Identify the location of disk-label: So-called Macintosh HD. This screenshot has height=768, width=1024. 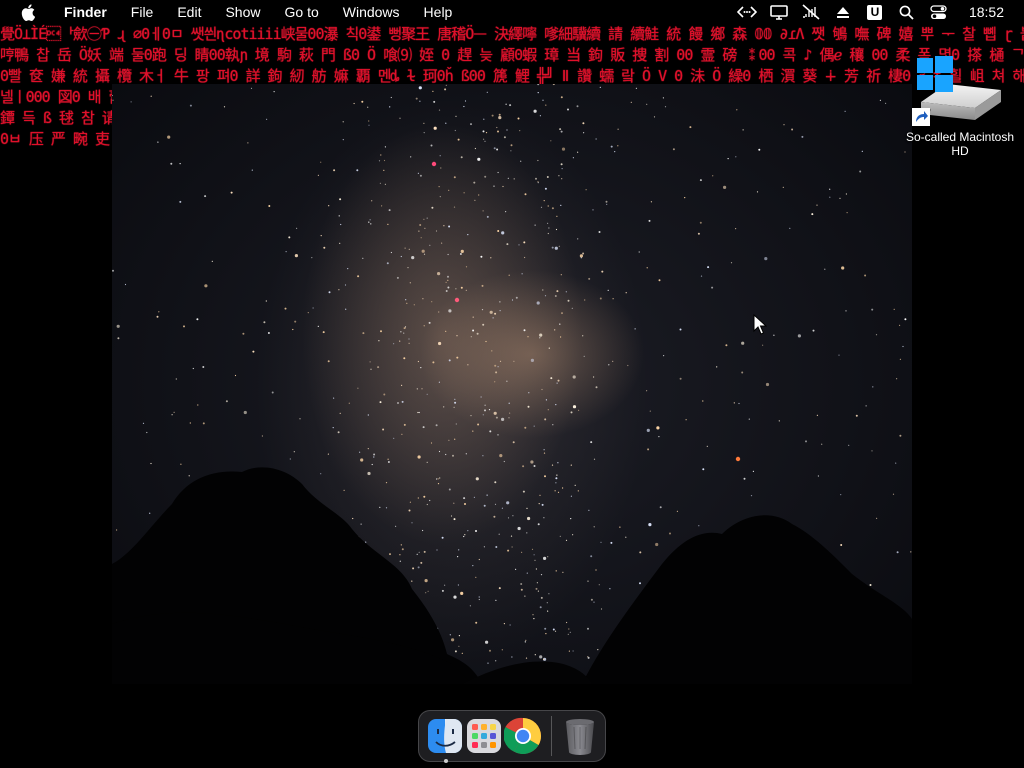
(960, 144).